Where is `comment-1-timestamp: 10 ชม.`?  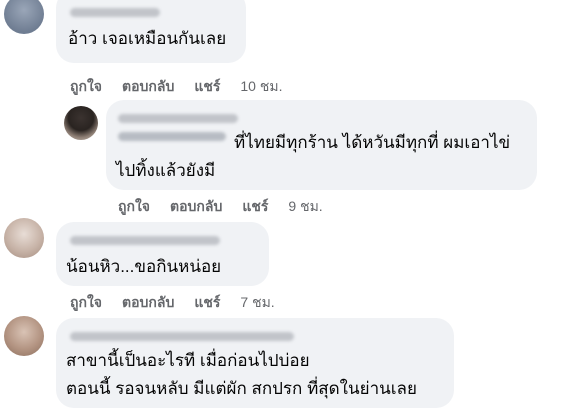
comment-1-timestamp: 10 ชม. is located at coordinates (261, 87).